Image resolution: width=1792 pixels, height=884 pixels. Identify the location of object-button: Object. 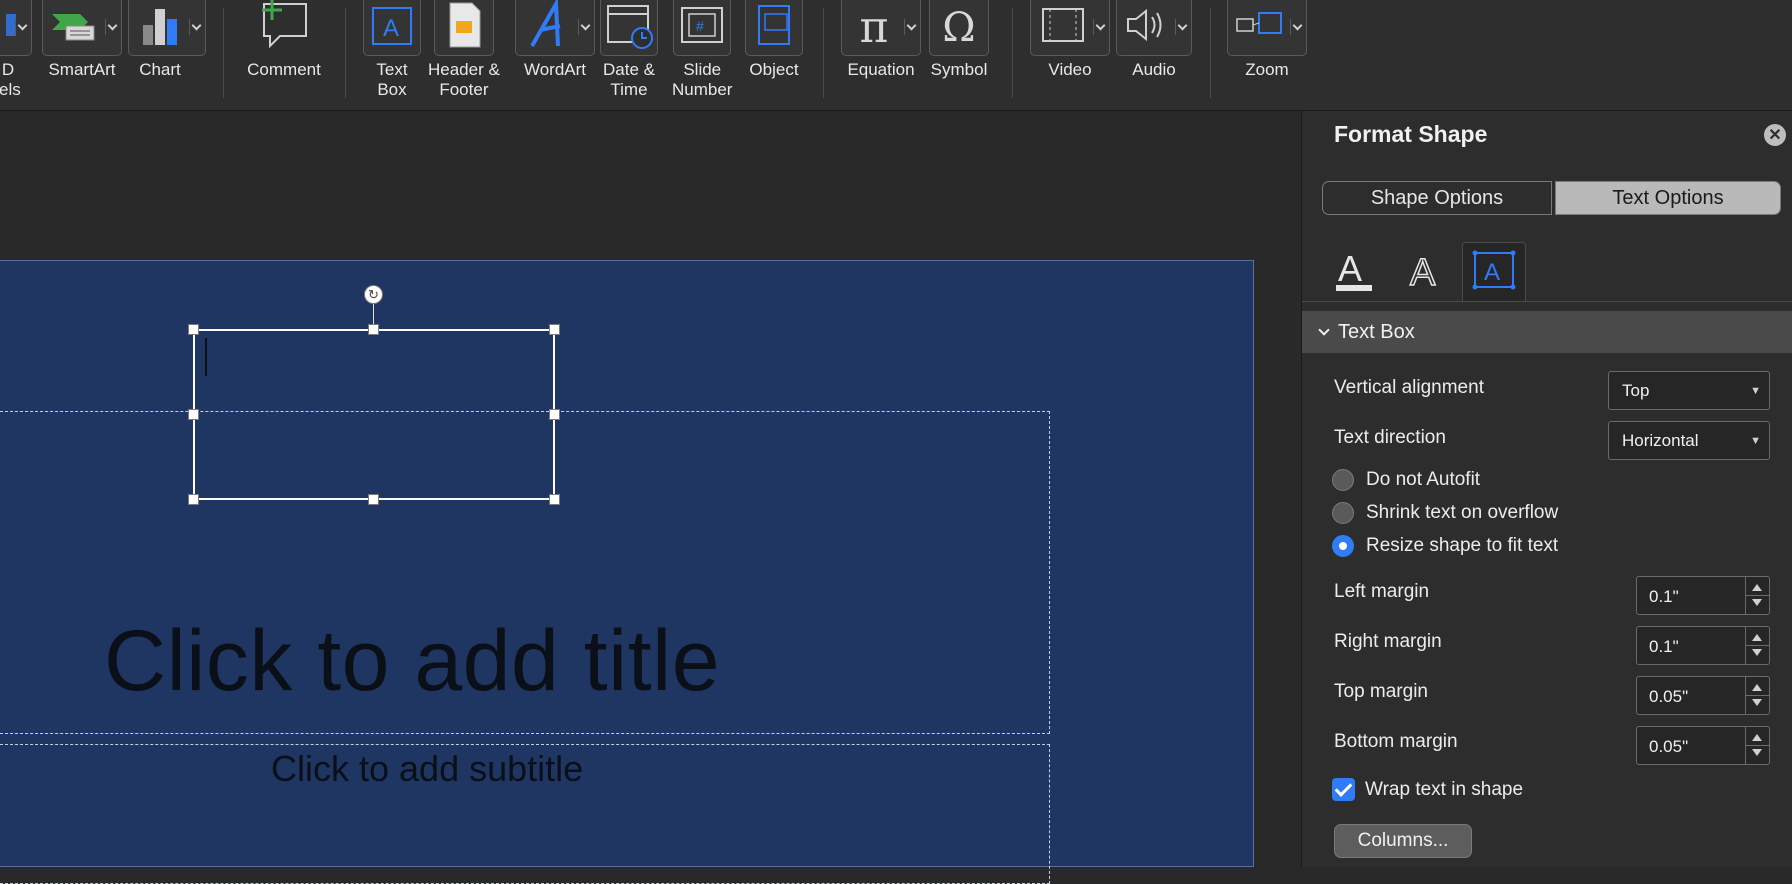
(774, 40).